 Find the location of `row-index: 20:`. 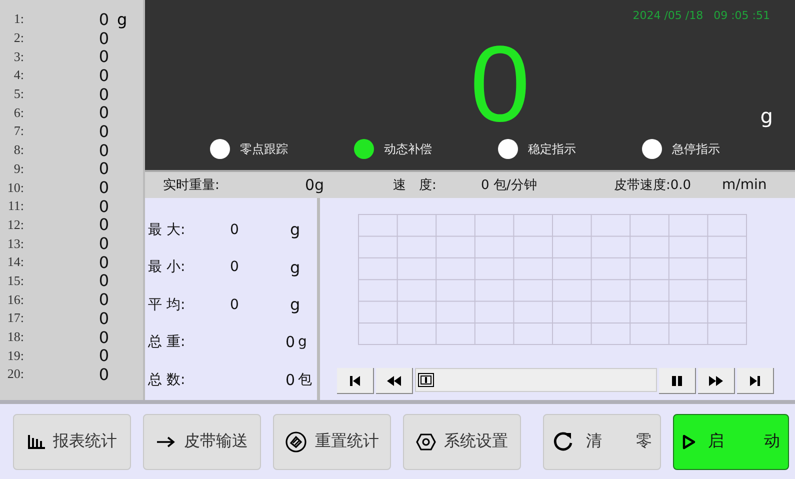

row-index: 20: is located at coordinates (15, 374).